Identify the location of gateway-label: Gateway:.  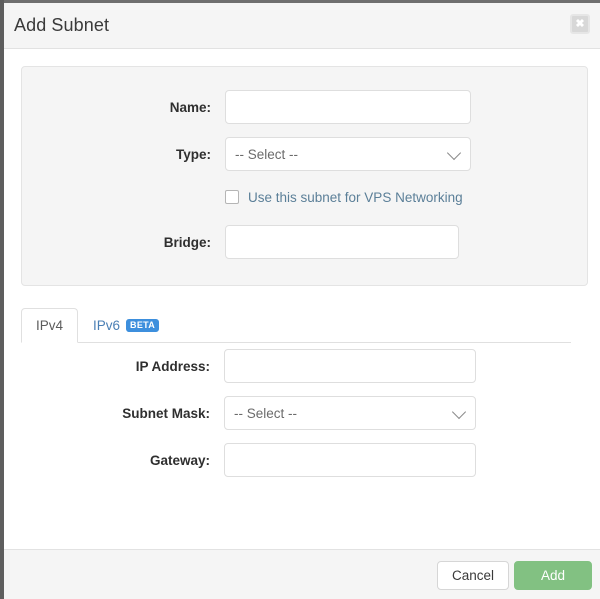
(179, 460).